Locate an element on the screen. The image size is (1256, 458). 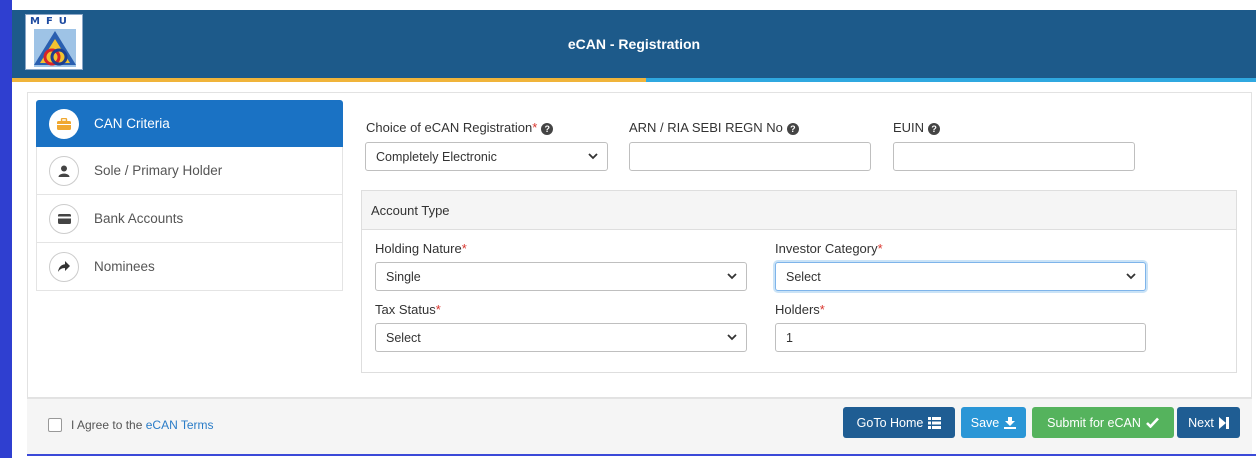
sidebar-item-bank-accounts: Bank Accounts is located at coordinates (189, 219).